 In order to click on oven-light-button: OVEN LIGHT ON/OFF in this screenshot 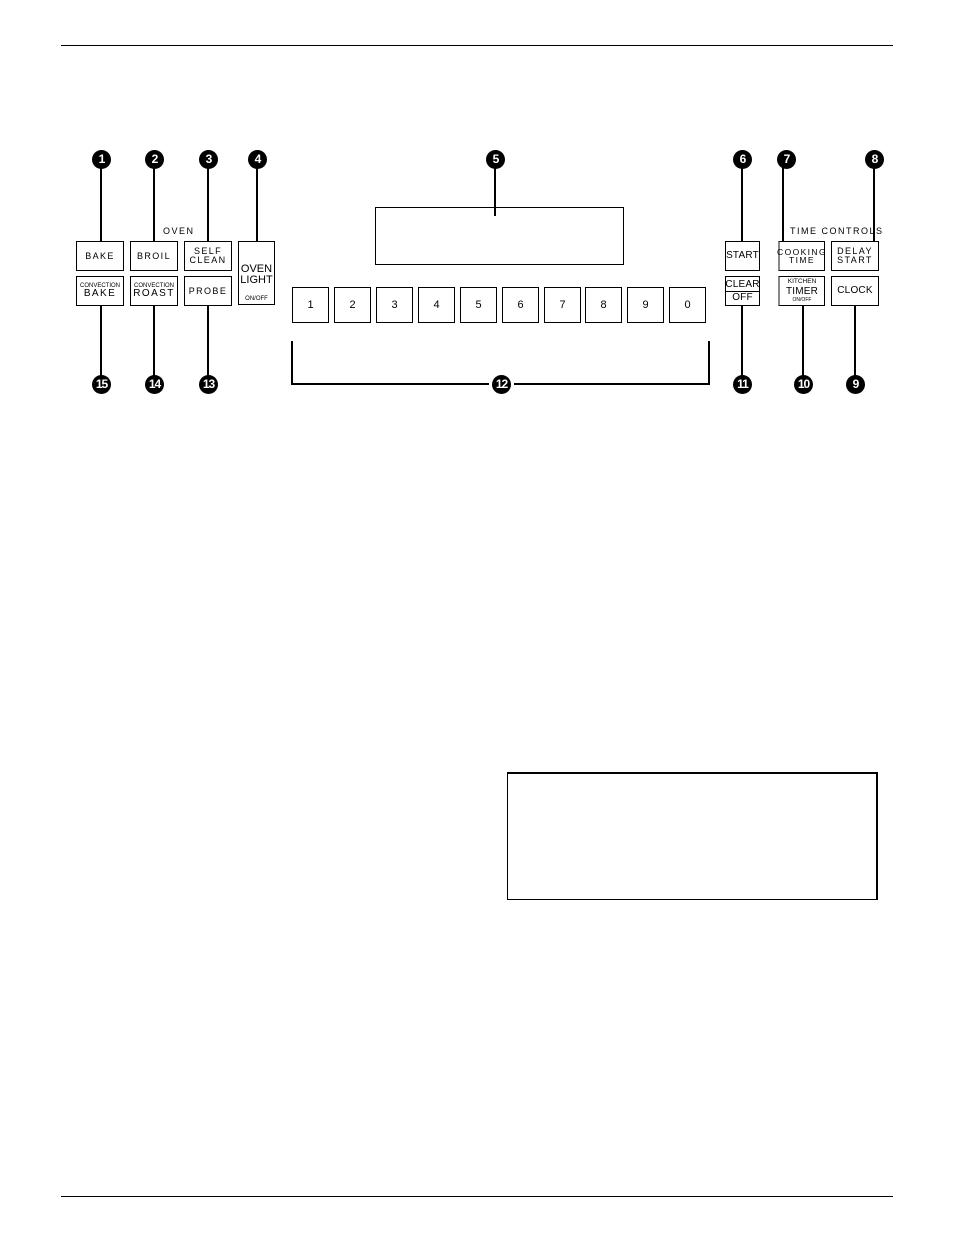, I will do `click(256, 273)`.